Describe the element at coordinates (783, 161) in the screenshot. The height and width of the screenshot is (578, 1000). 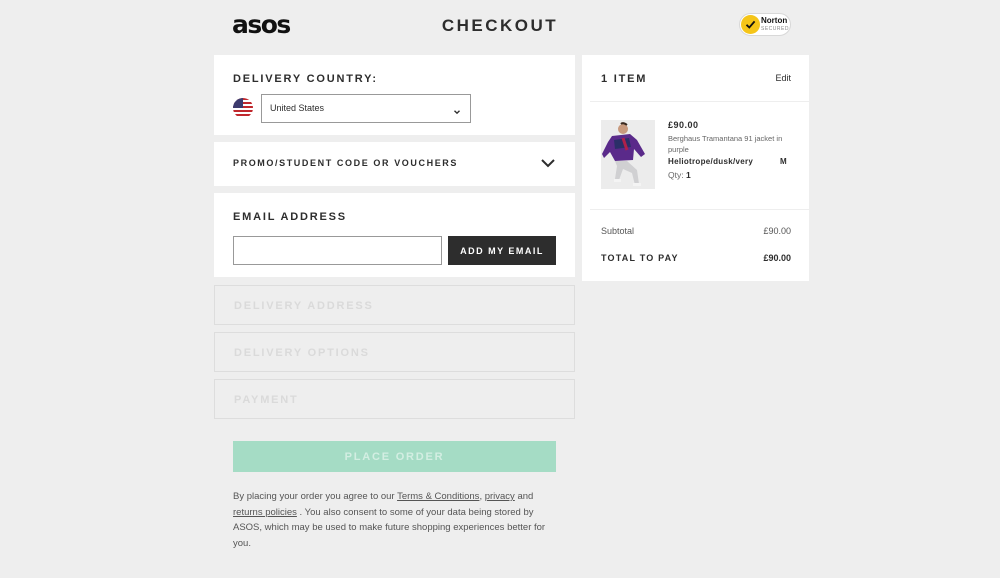
I see `item-size: M` at that location.